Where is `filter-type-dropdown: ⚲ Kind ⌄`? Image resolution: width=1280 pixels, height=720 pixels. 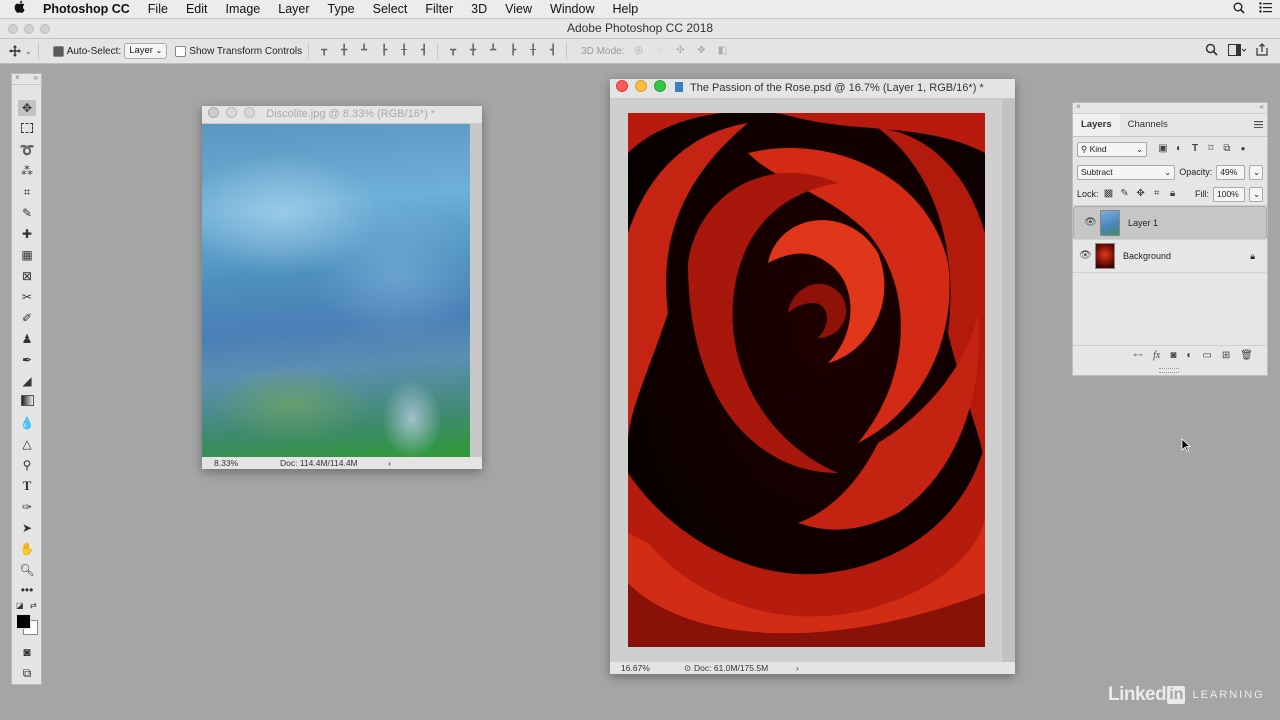 filter-type-dropdown: ⚲ Kind ⌄ is located at coordinates (1112, 149).